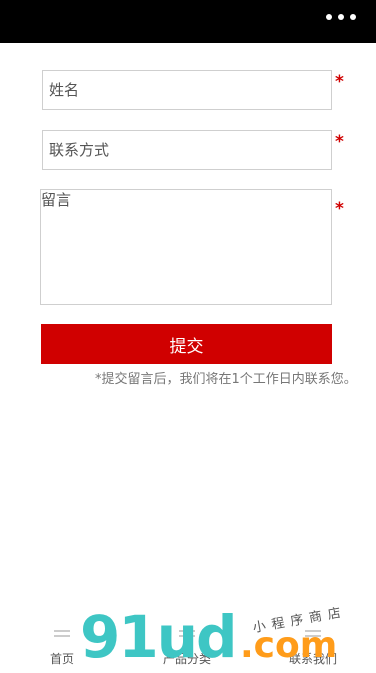  I want to click on required-mark-message: *, so click(339, 209).